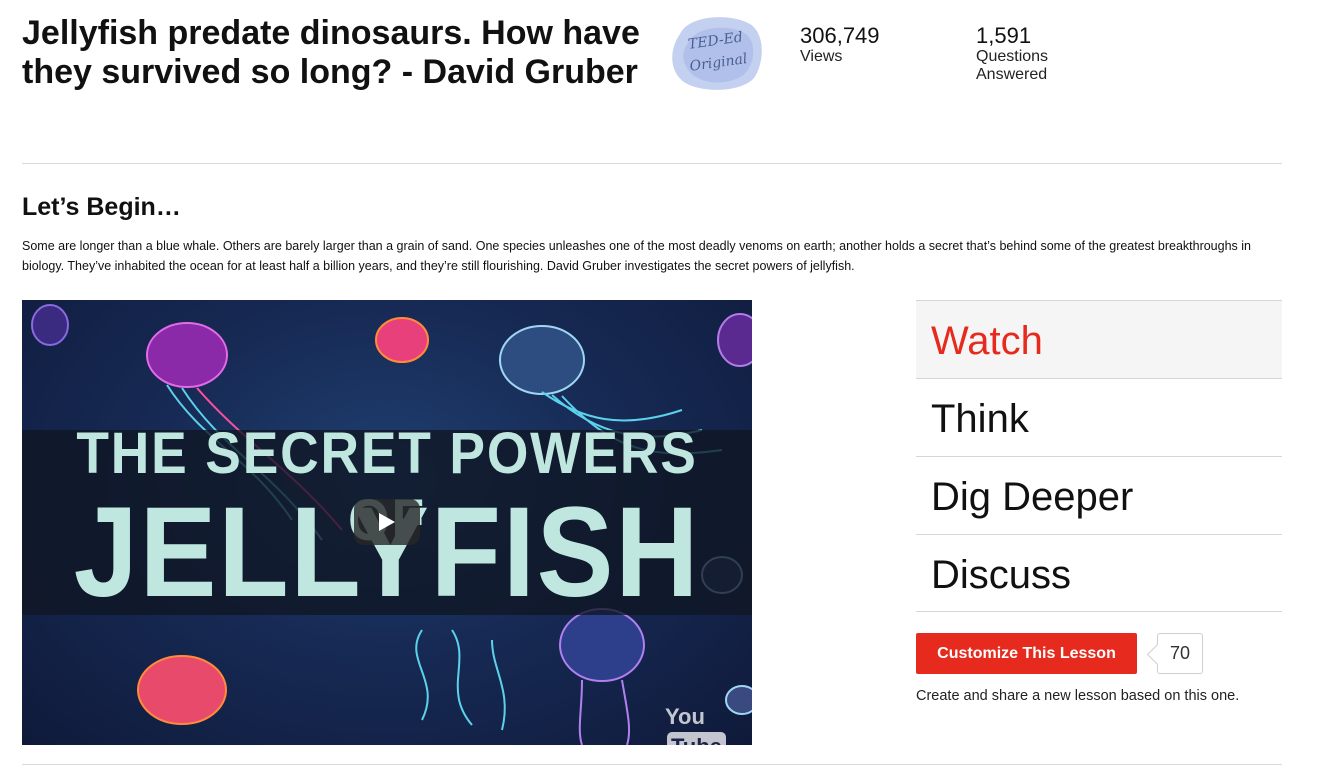  Describe the element at coordinates (1012, 65) in the screenshot. I see `questions-answered-label: Questions Answered` at that location.